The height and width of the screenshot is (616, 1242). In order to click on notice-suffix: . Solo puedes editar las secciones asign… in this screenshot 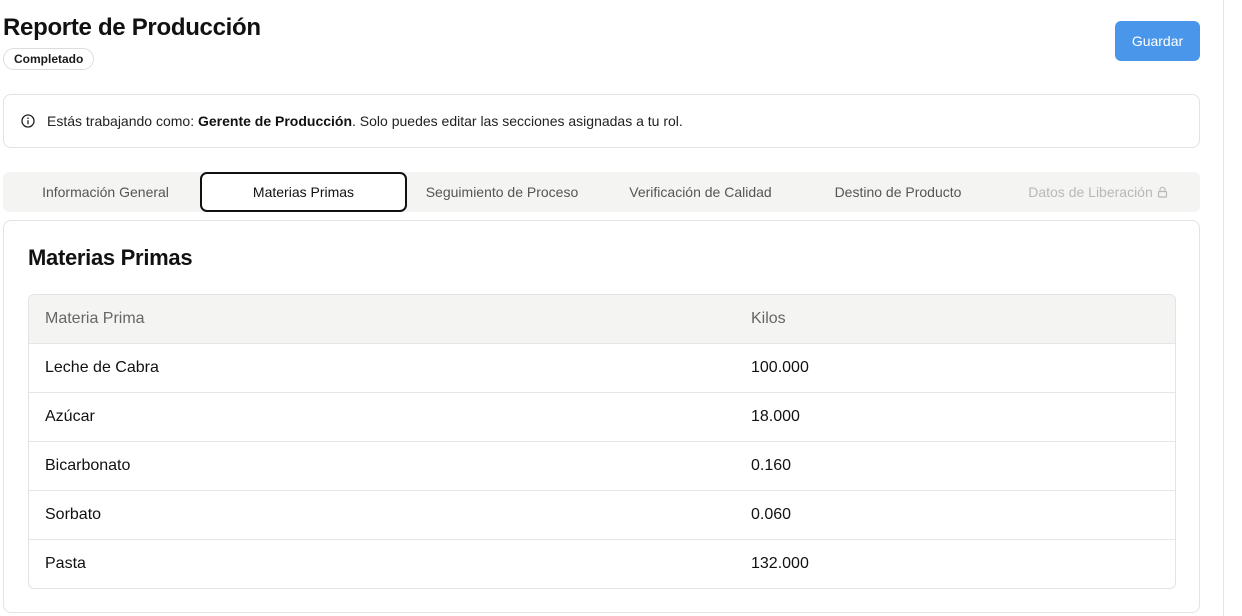, I will do `click(517, 121)`.